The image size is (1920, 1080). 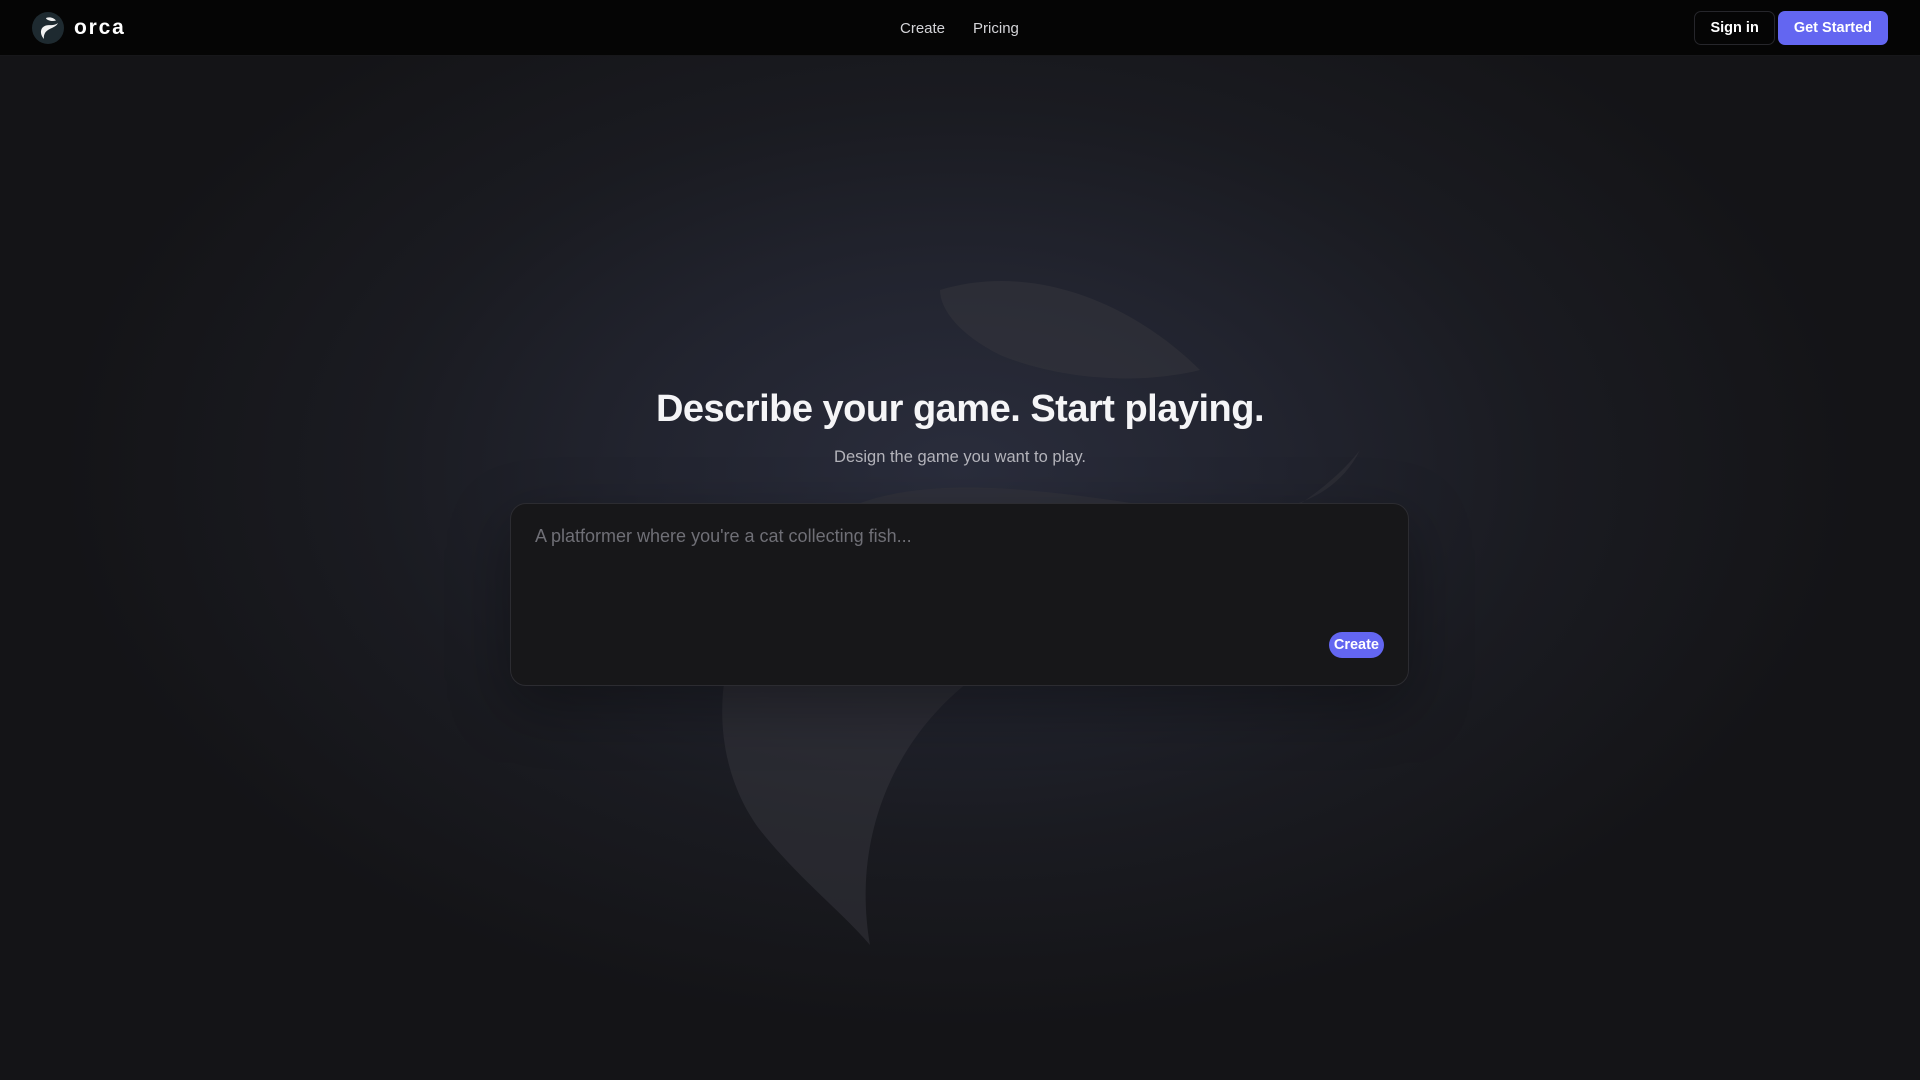 I want to click on nav-pricing-link: Pricing, so click(x=996, y=28).